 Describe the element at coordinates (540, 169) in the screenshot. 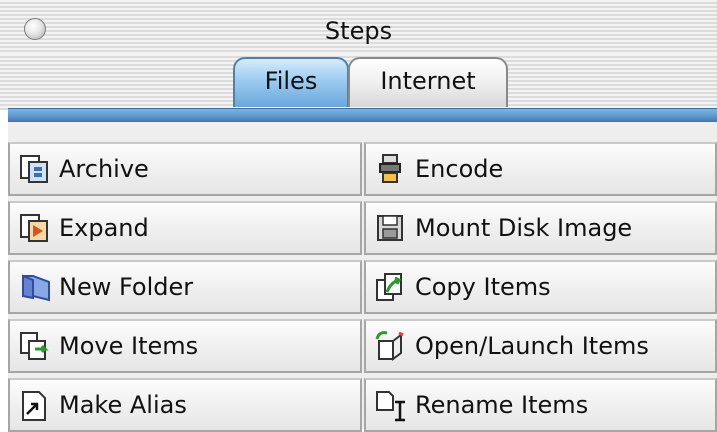

I see `step-encode-button: Encode` at that location.